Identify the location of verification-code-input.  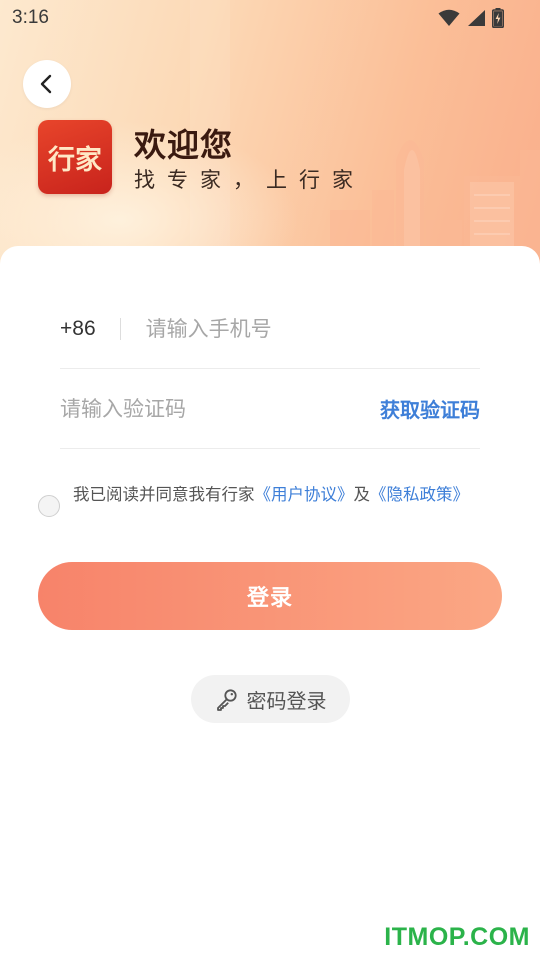
(220, 408).